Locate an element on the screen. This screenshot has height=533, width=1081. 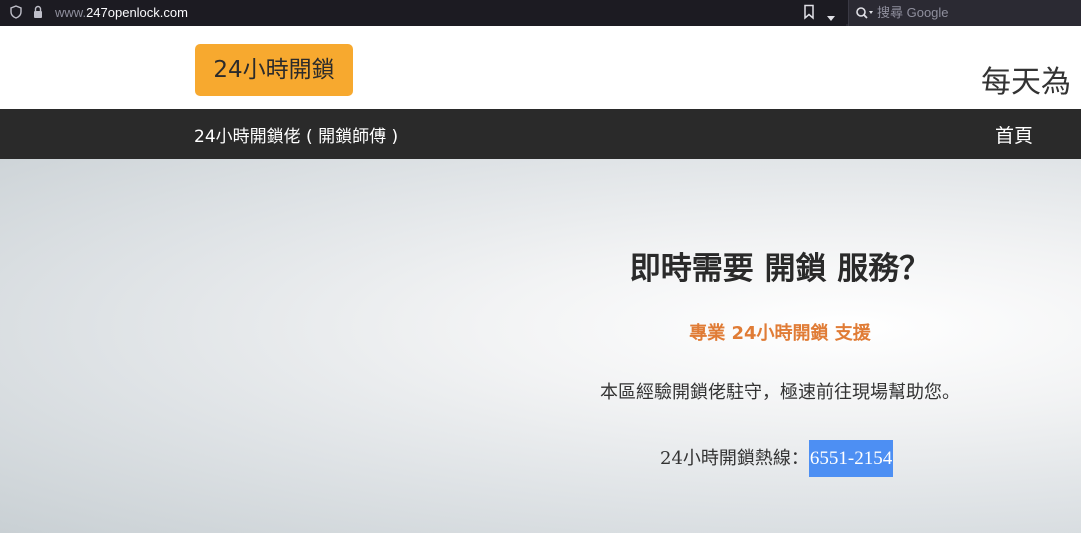
search-bar is located at coordinates (964, 13).